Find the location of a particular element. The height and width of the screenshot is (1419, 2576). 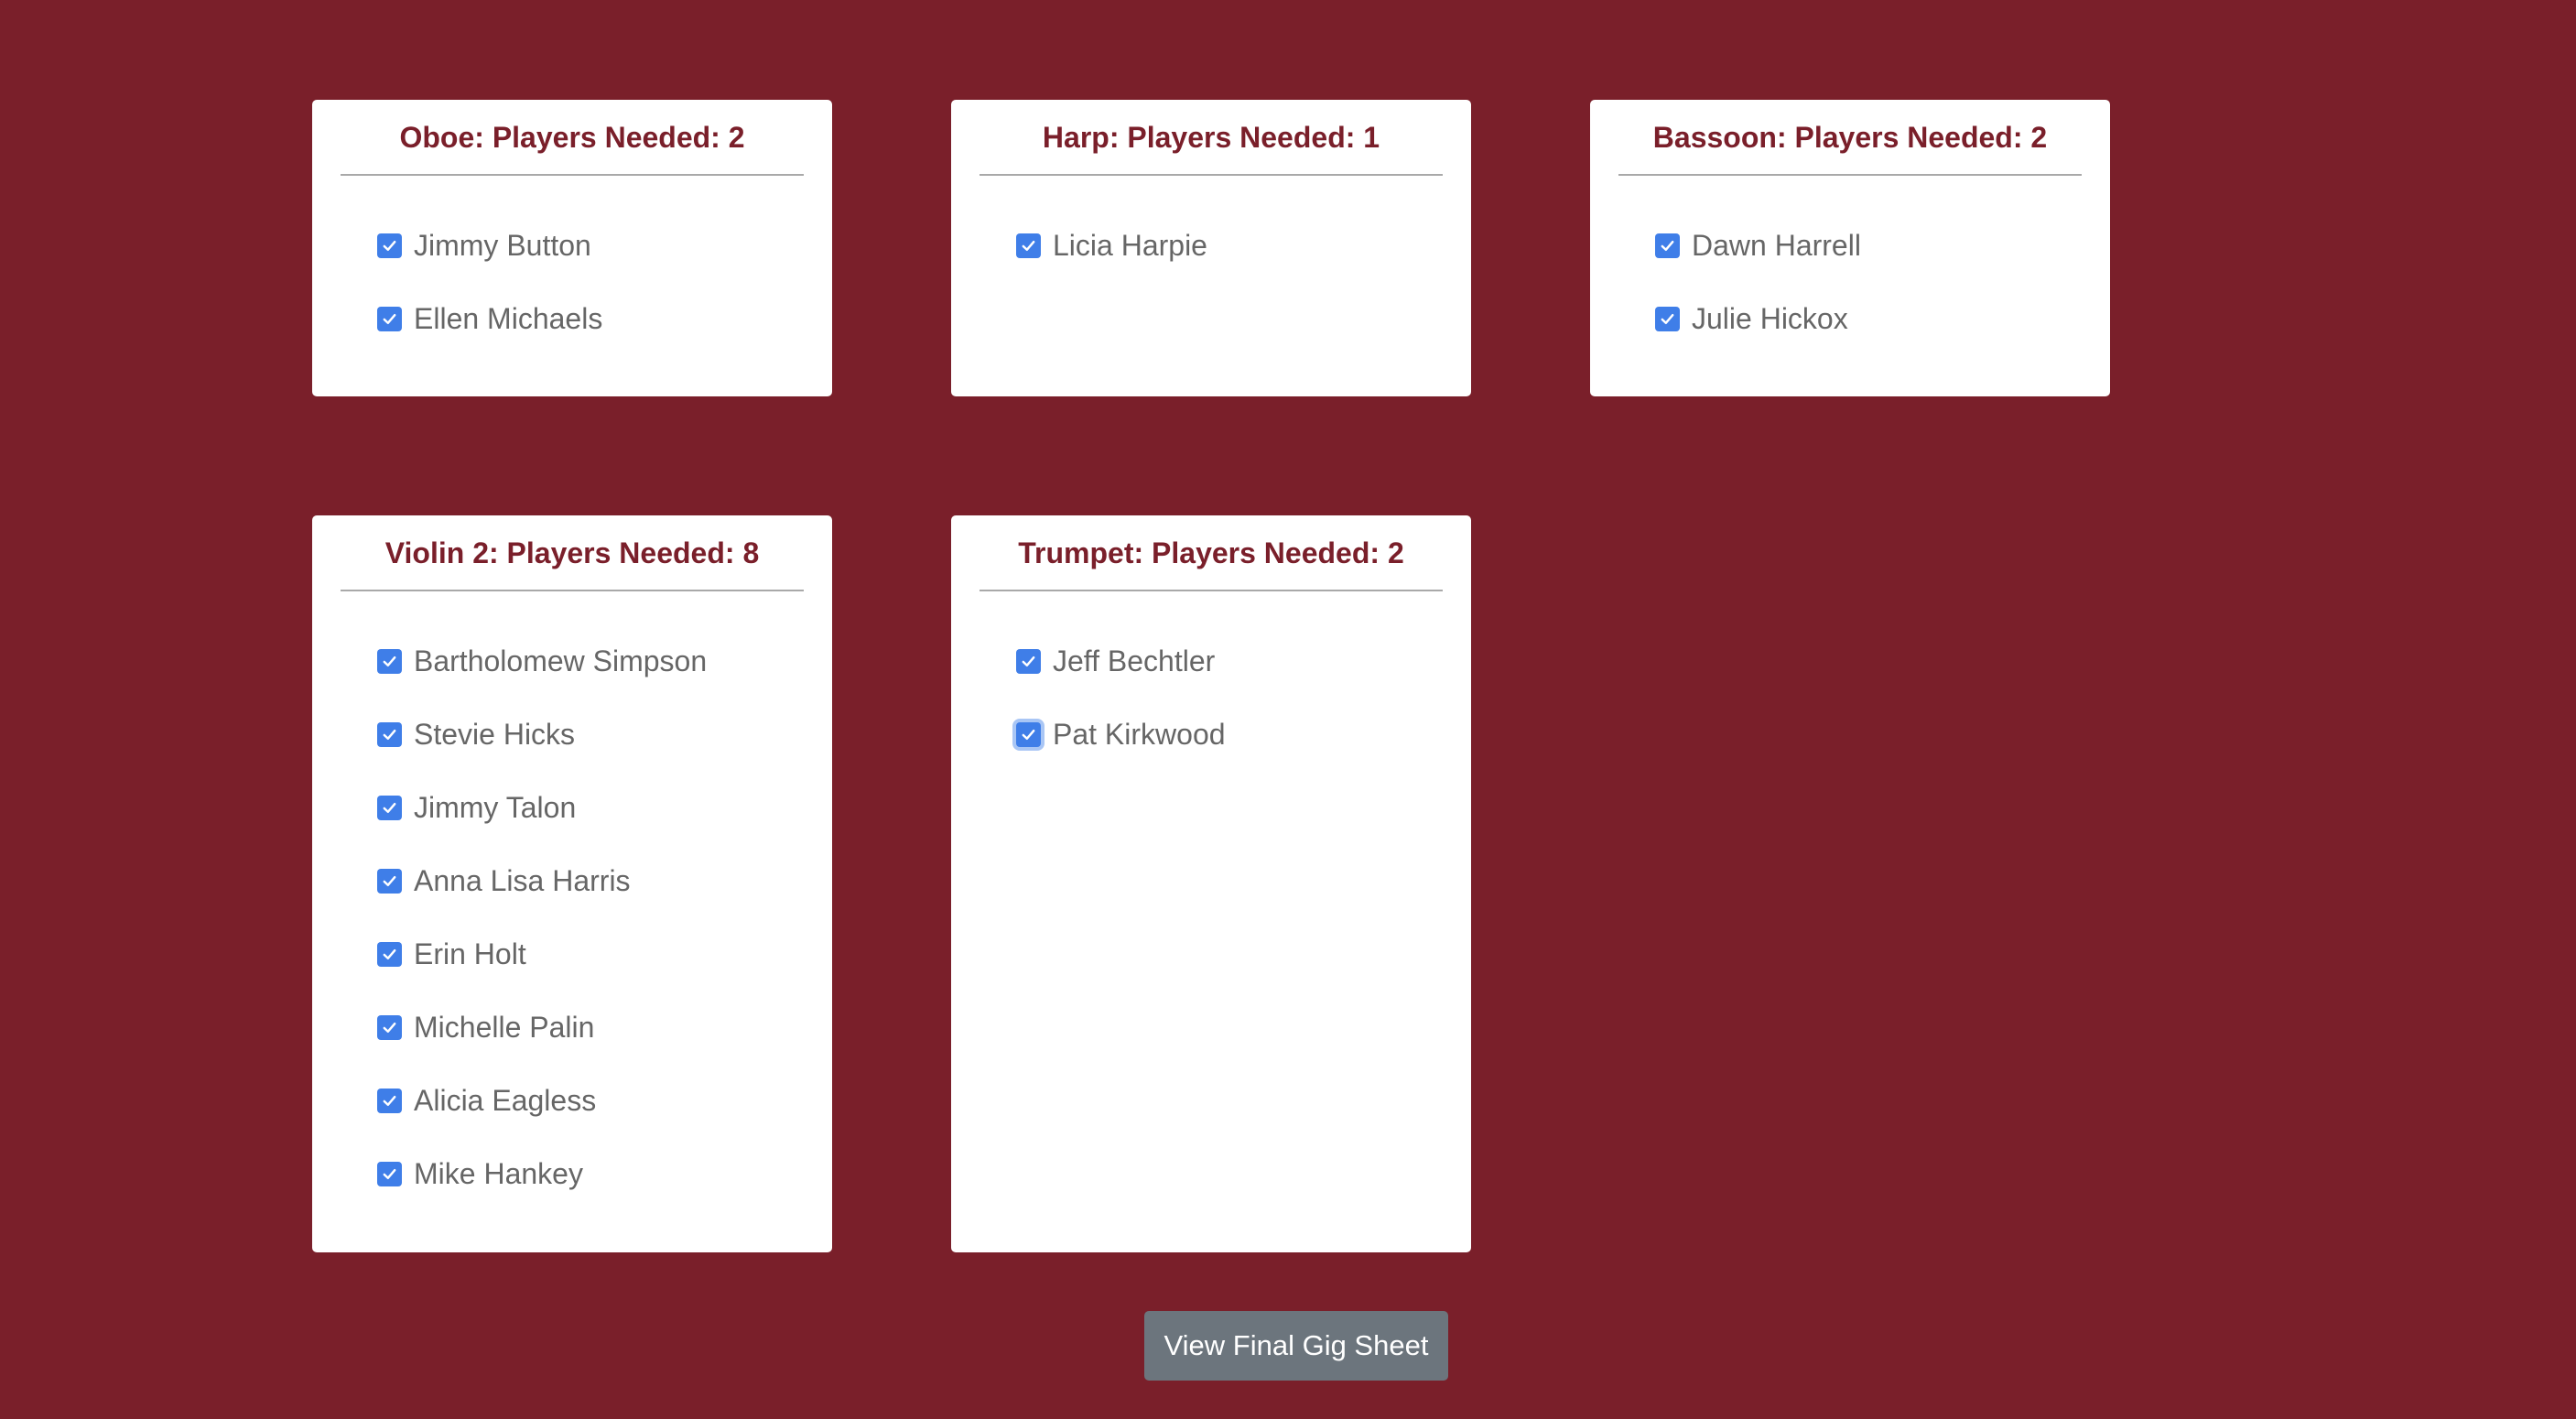

instrument-card-harp: Harp: Players Needed: 1 Licia Harpie is located at coordinates (1211, 248).